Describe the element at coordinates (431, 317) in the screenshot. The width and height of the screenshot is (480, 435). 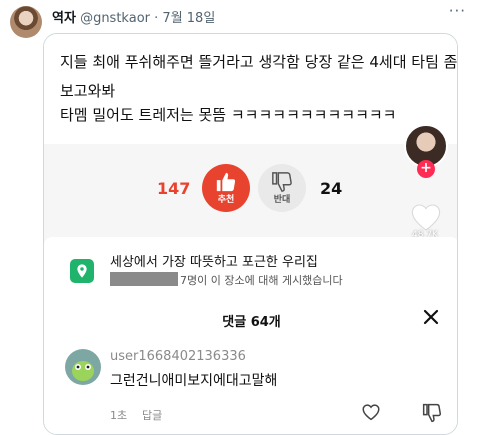
I see `close-icon` at that location.